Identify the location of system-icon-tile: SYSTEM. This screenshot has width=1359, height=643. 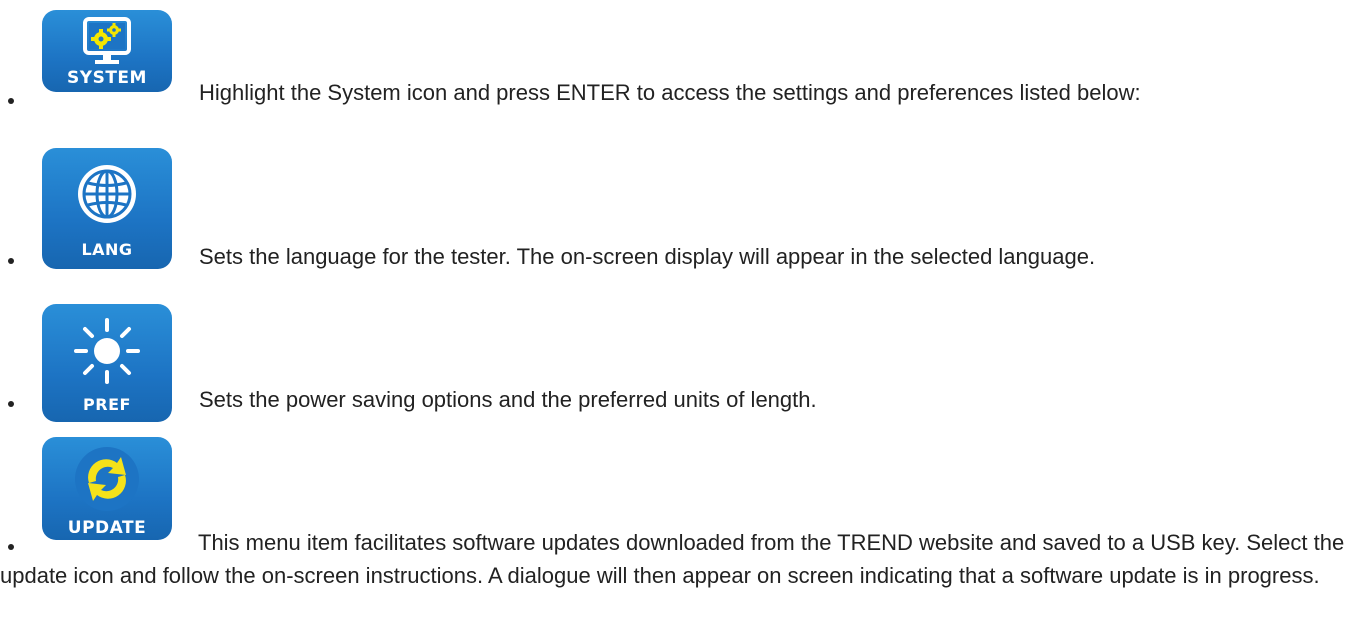
(107, 51).